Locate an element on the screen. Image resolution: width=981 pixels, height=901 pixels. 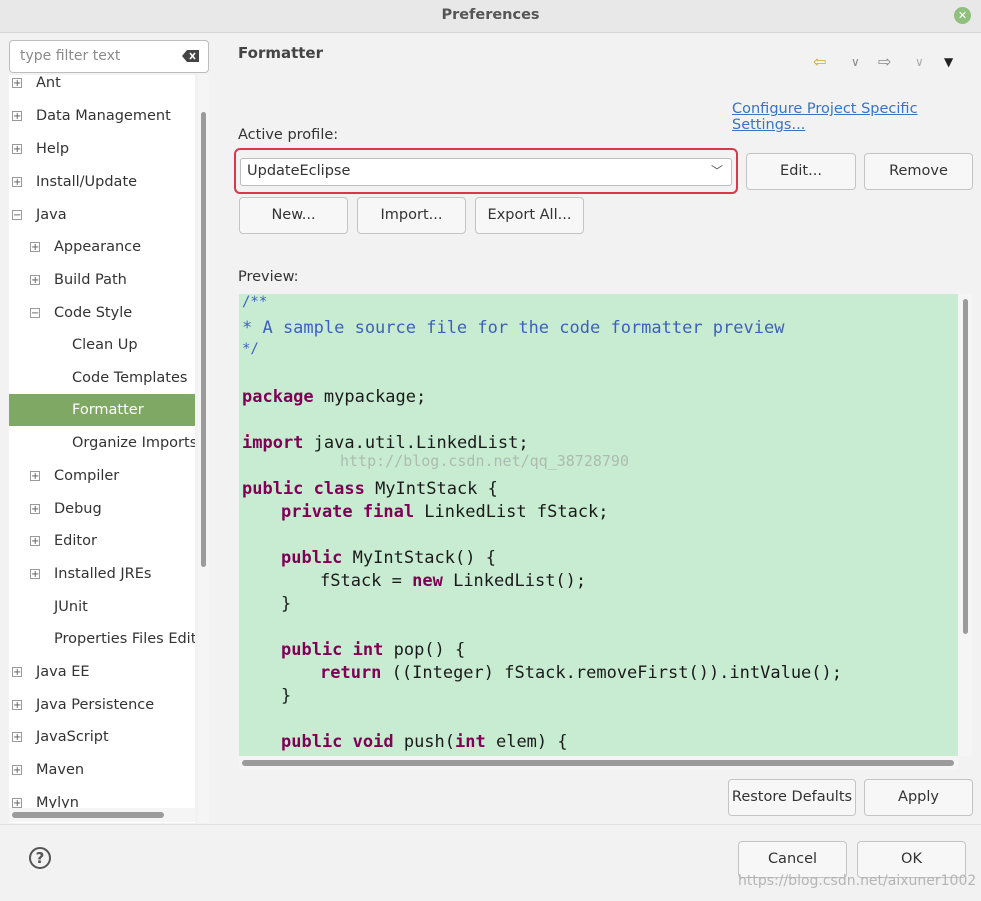
remove-button: Remove is located at coordinates (918, 171).